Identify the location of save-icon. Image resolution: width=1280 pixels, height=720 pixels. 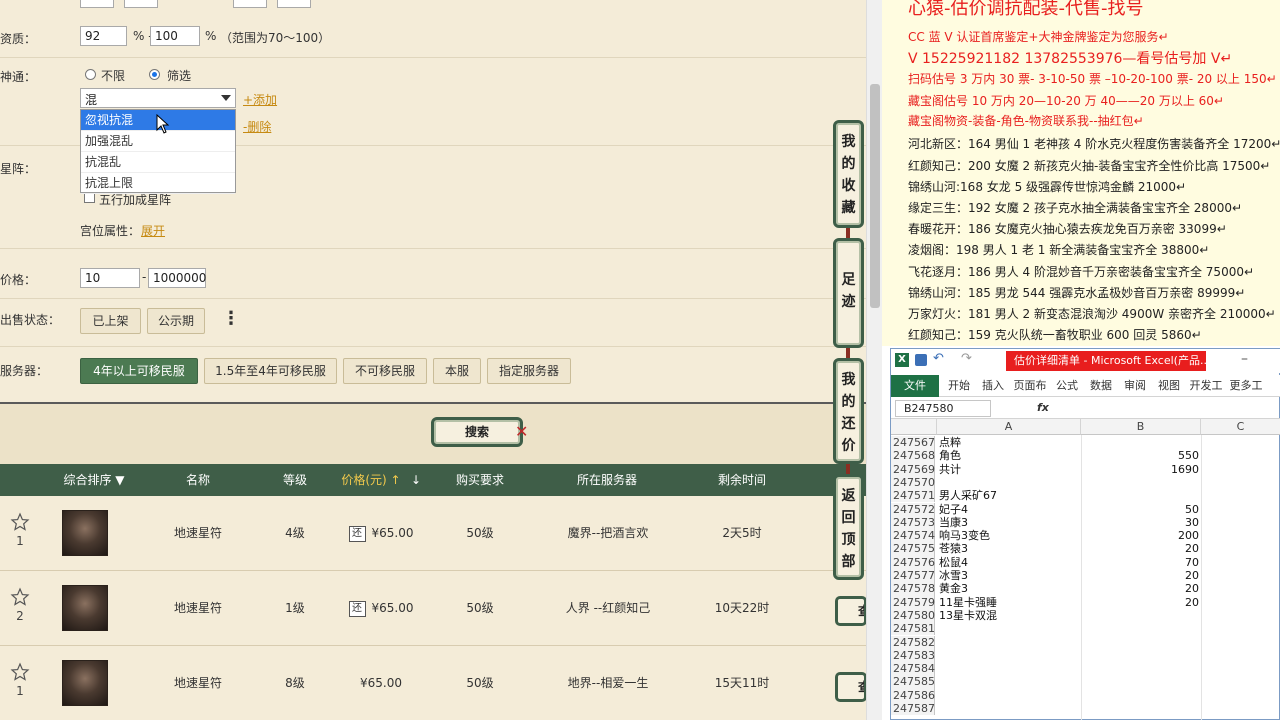
(921, 360).